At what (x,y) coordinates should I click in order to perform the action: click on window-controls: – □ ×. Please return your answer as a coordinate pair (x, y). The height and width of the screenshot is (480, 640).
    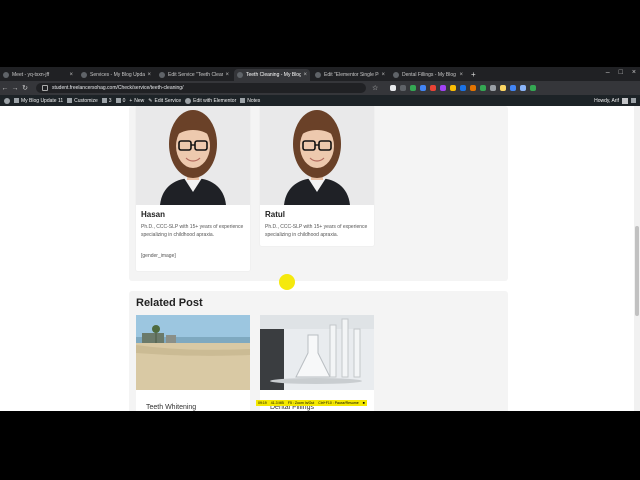
    Looking at the image, I should click on (621, 72).